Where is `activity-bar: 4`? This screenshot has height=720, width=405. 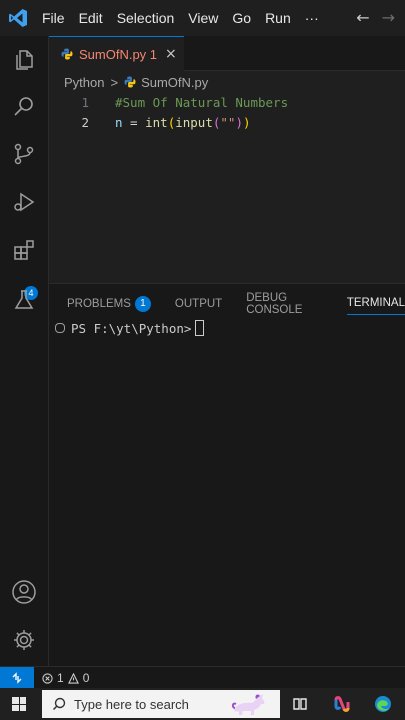 activity-bar: 4 is located at coordinates (24, 351).